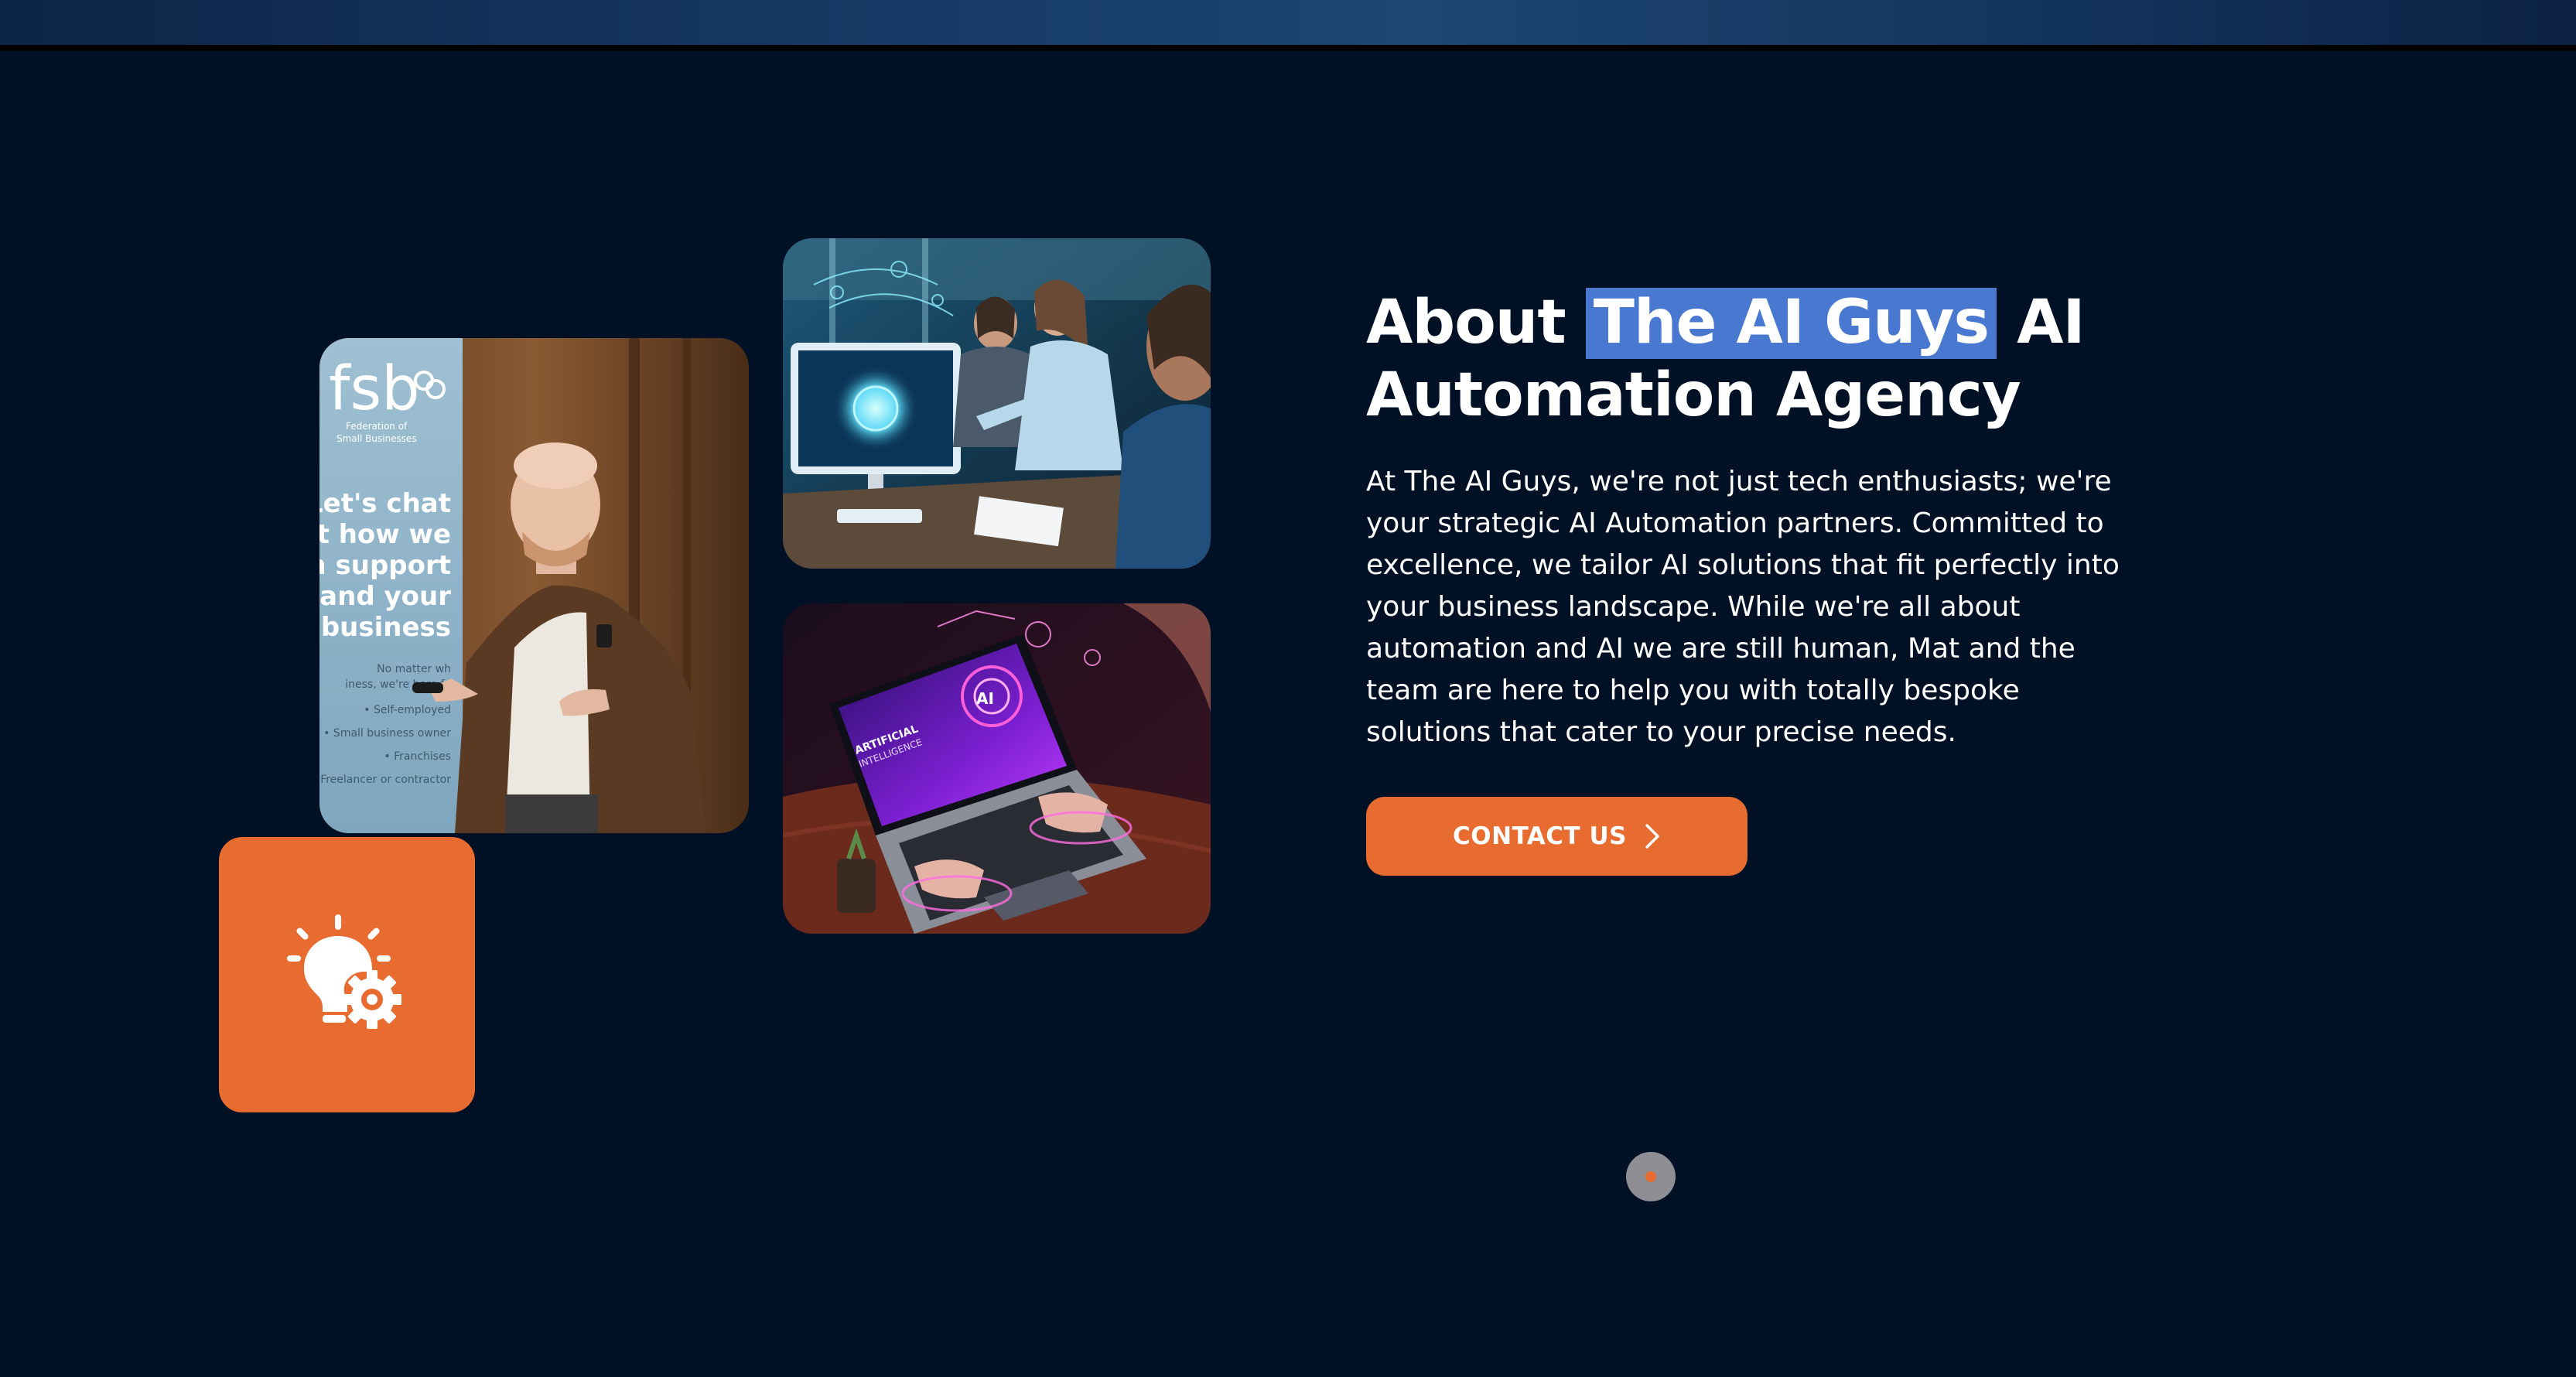  What do you see at coordinates (343, 972) in the screenshot?
I see `lightbulb-gear-icon` at bounding box center [343, 972].